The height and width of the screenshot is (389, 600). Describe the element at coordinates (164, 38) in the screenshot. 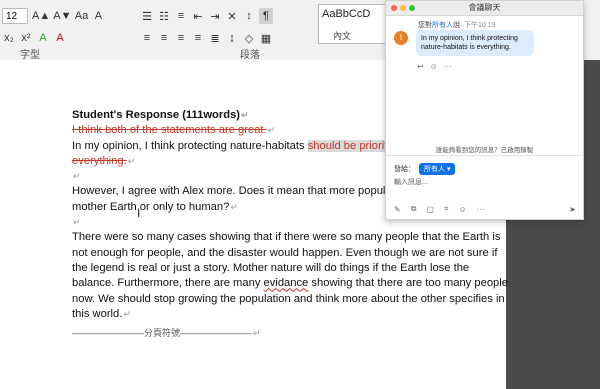

I see `align-center-icon: ≡` at that location.